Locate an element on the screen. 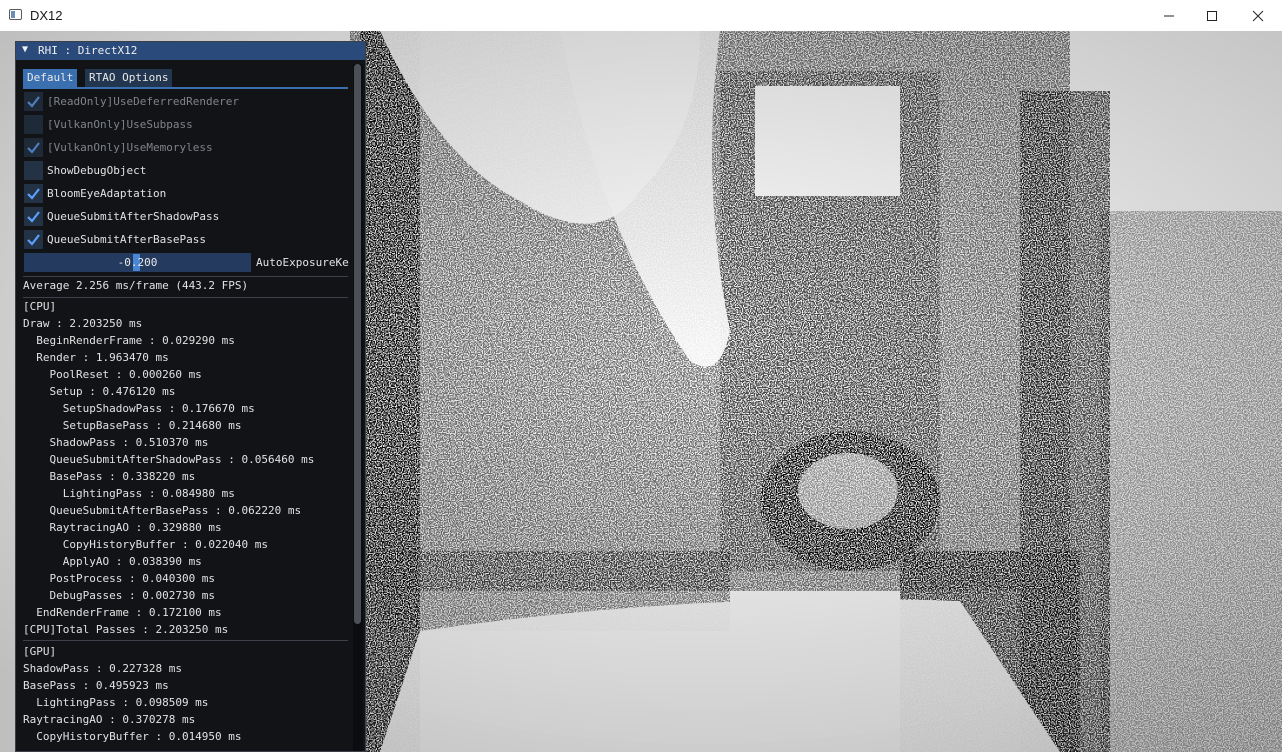  stat-line: SetupShadowPass : 0.176670 ms is located at coordinates (139, 408).